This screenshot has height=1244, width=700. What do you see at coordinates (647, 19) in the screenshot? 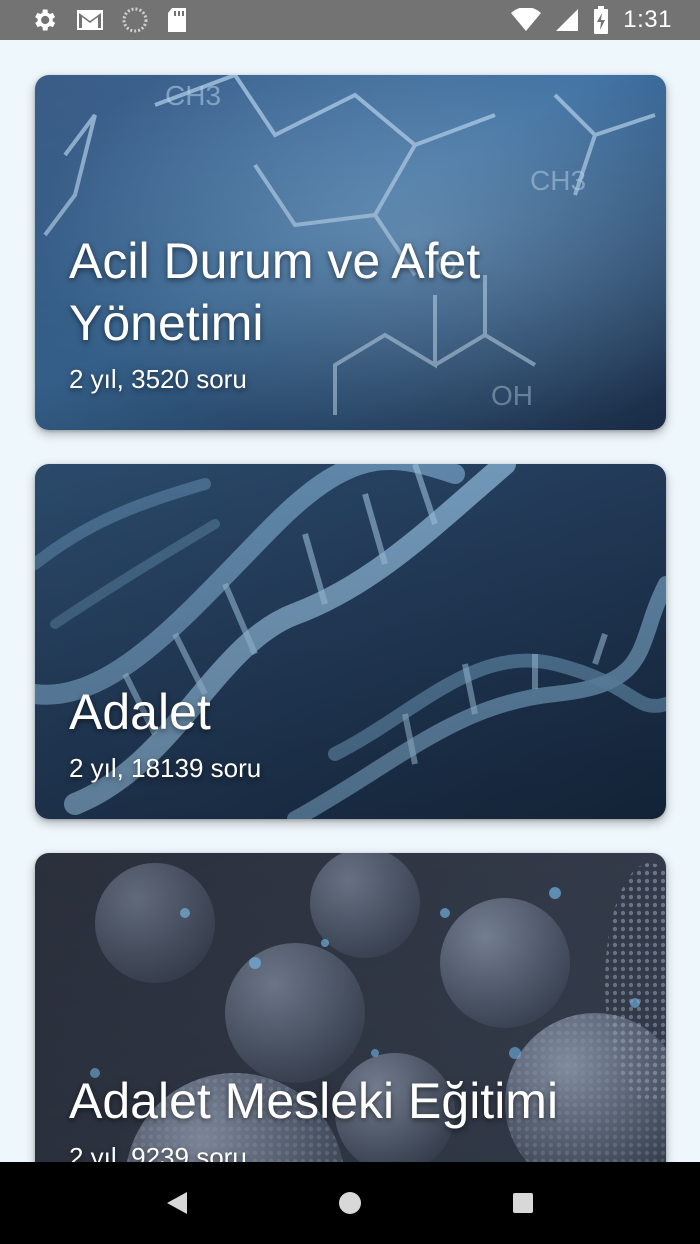
I see `status-time: 1:31` at bounding box center [647, 19].